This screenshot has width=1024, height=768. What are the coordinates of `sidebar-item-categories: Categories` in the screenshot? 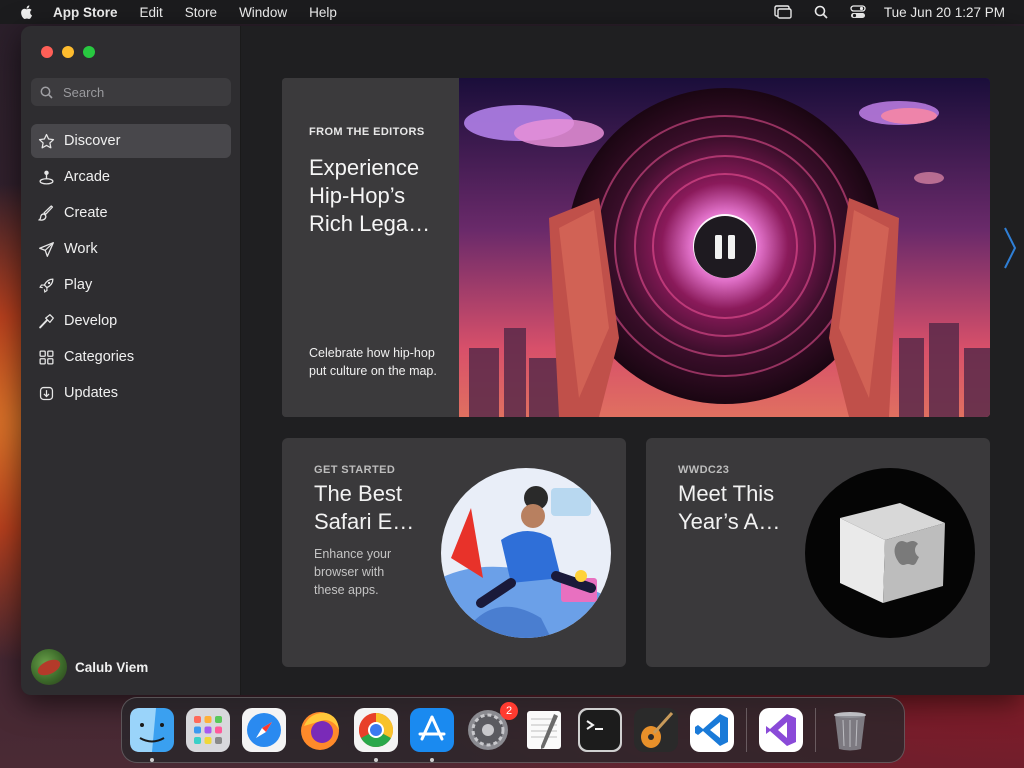 It's located at (131, 357).